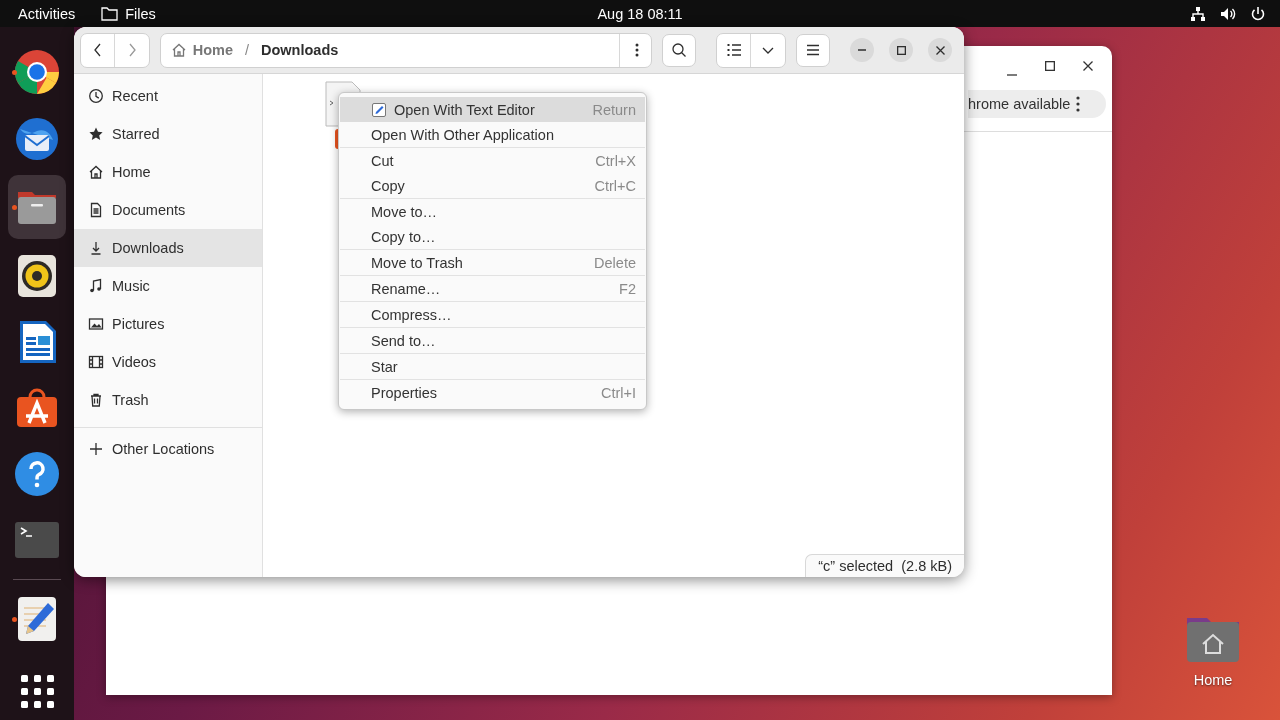 This screenshot has height=720, width=1280. Describe the element at coordinates (492, 134) in the screenshot. I see `menu-item: Open With Other Application` at that location.